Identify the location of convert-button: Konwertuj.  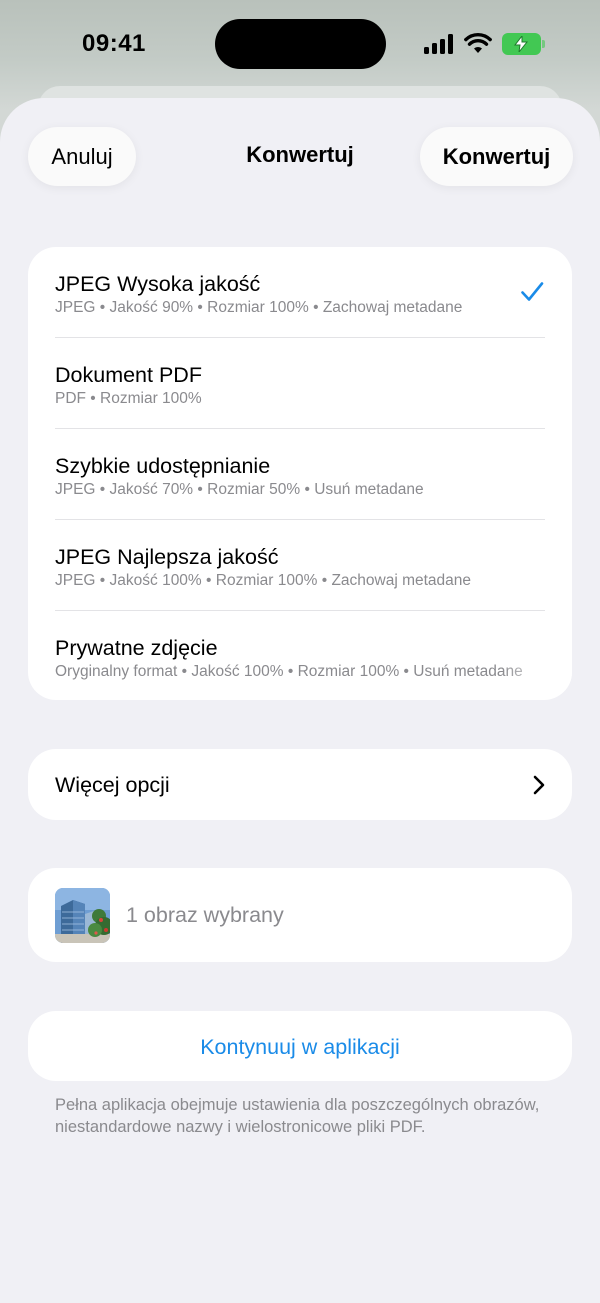
(496, 156).